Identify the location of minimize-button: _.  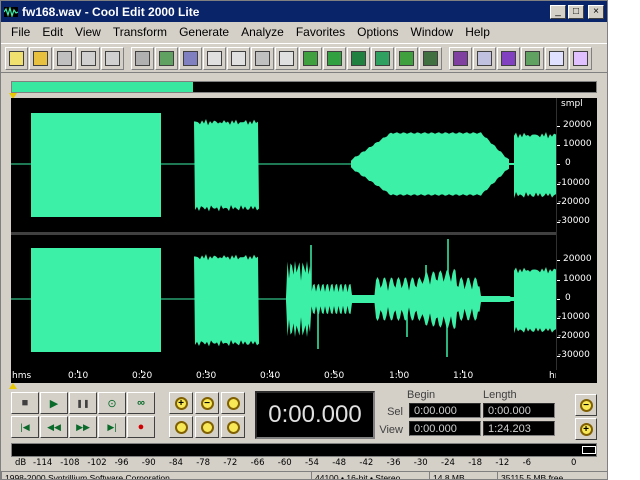
(558, 11).